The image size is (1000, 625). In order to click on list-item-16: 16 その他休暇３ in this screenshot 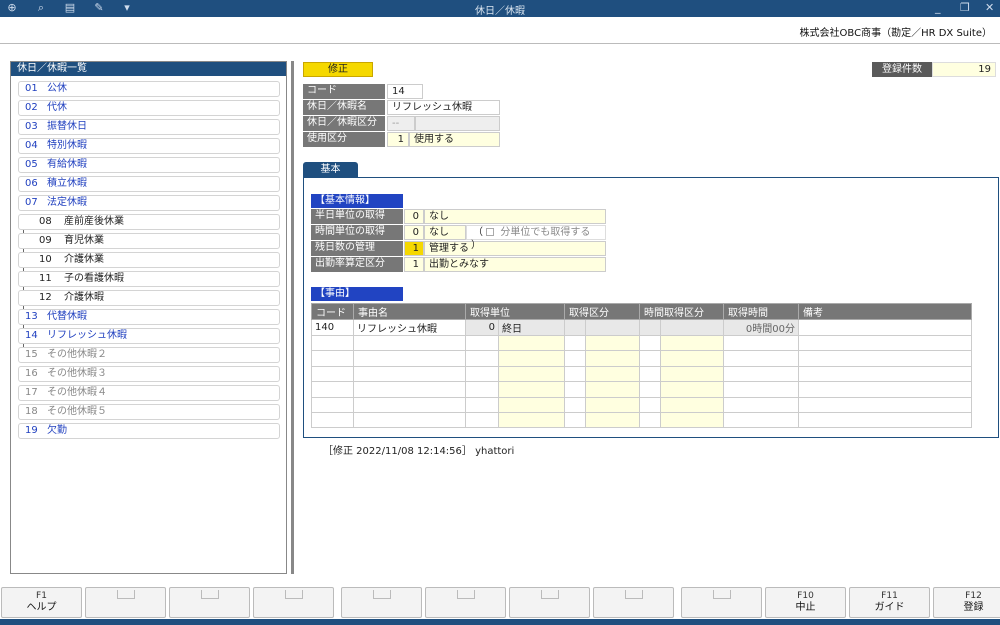, I will do `click(149, 374)`.